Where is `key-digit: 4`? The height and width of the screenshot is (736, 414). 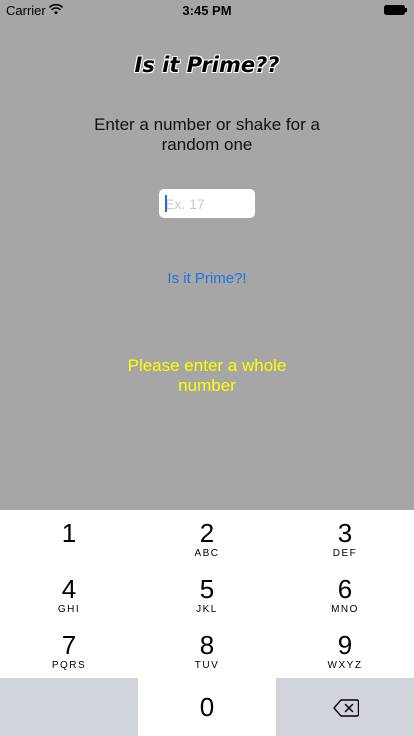
key-digit: 4 is located at coordinates (69, 589).